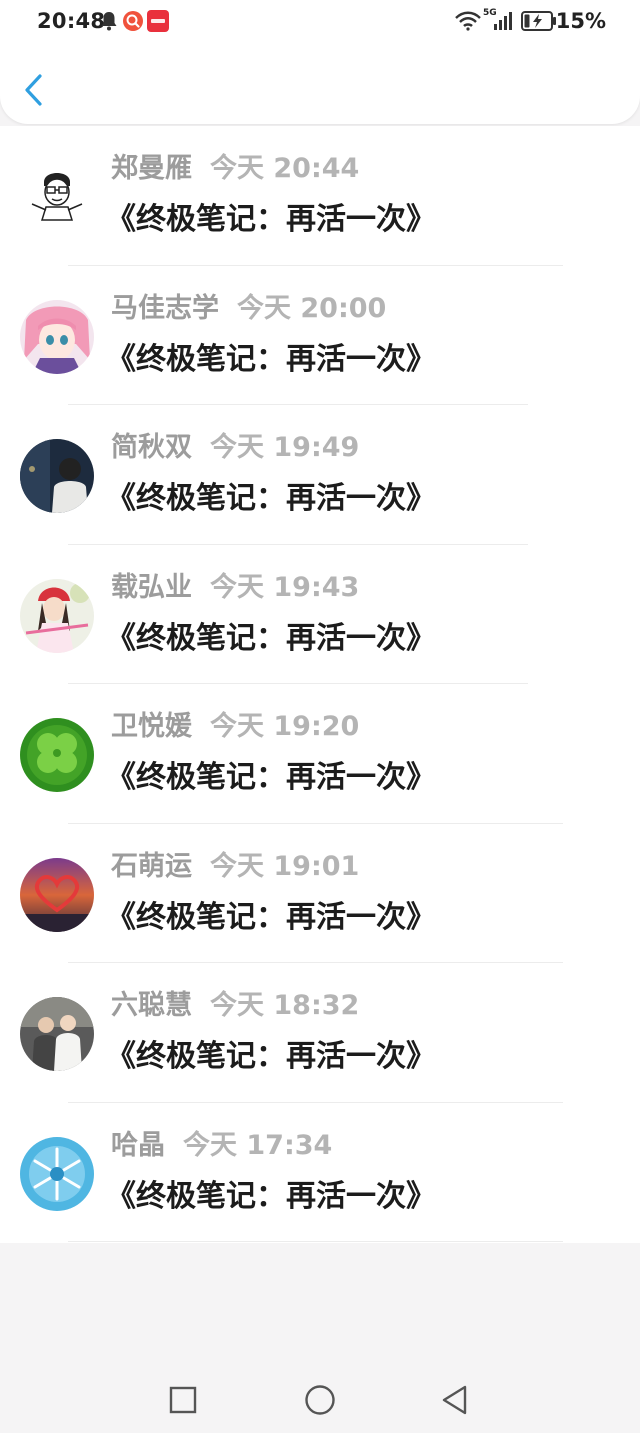  I want to click on couple-photo-avatar, so click(57, 1034).